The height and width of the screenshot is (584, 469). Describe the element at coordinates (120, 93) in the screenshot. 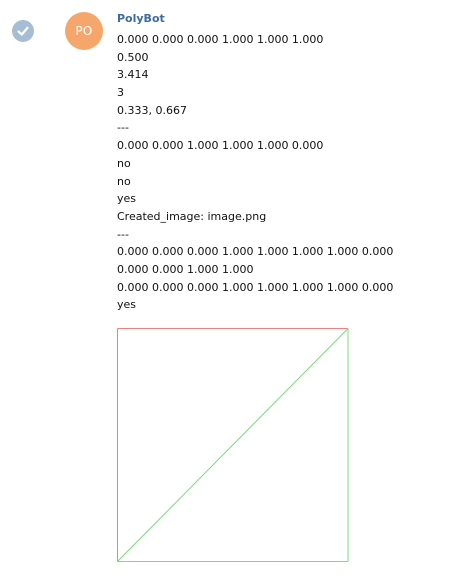

I see `message-line: 3` at that location.